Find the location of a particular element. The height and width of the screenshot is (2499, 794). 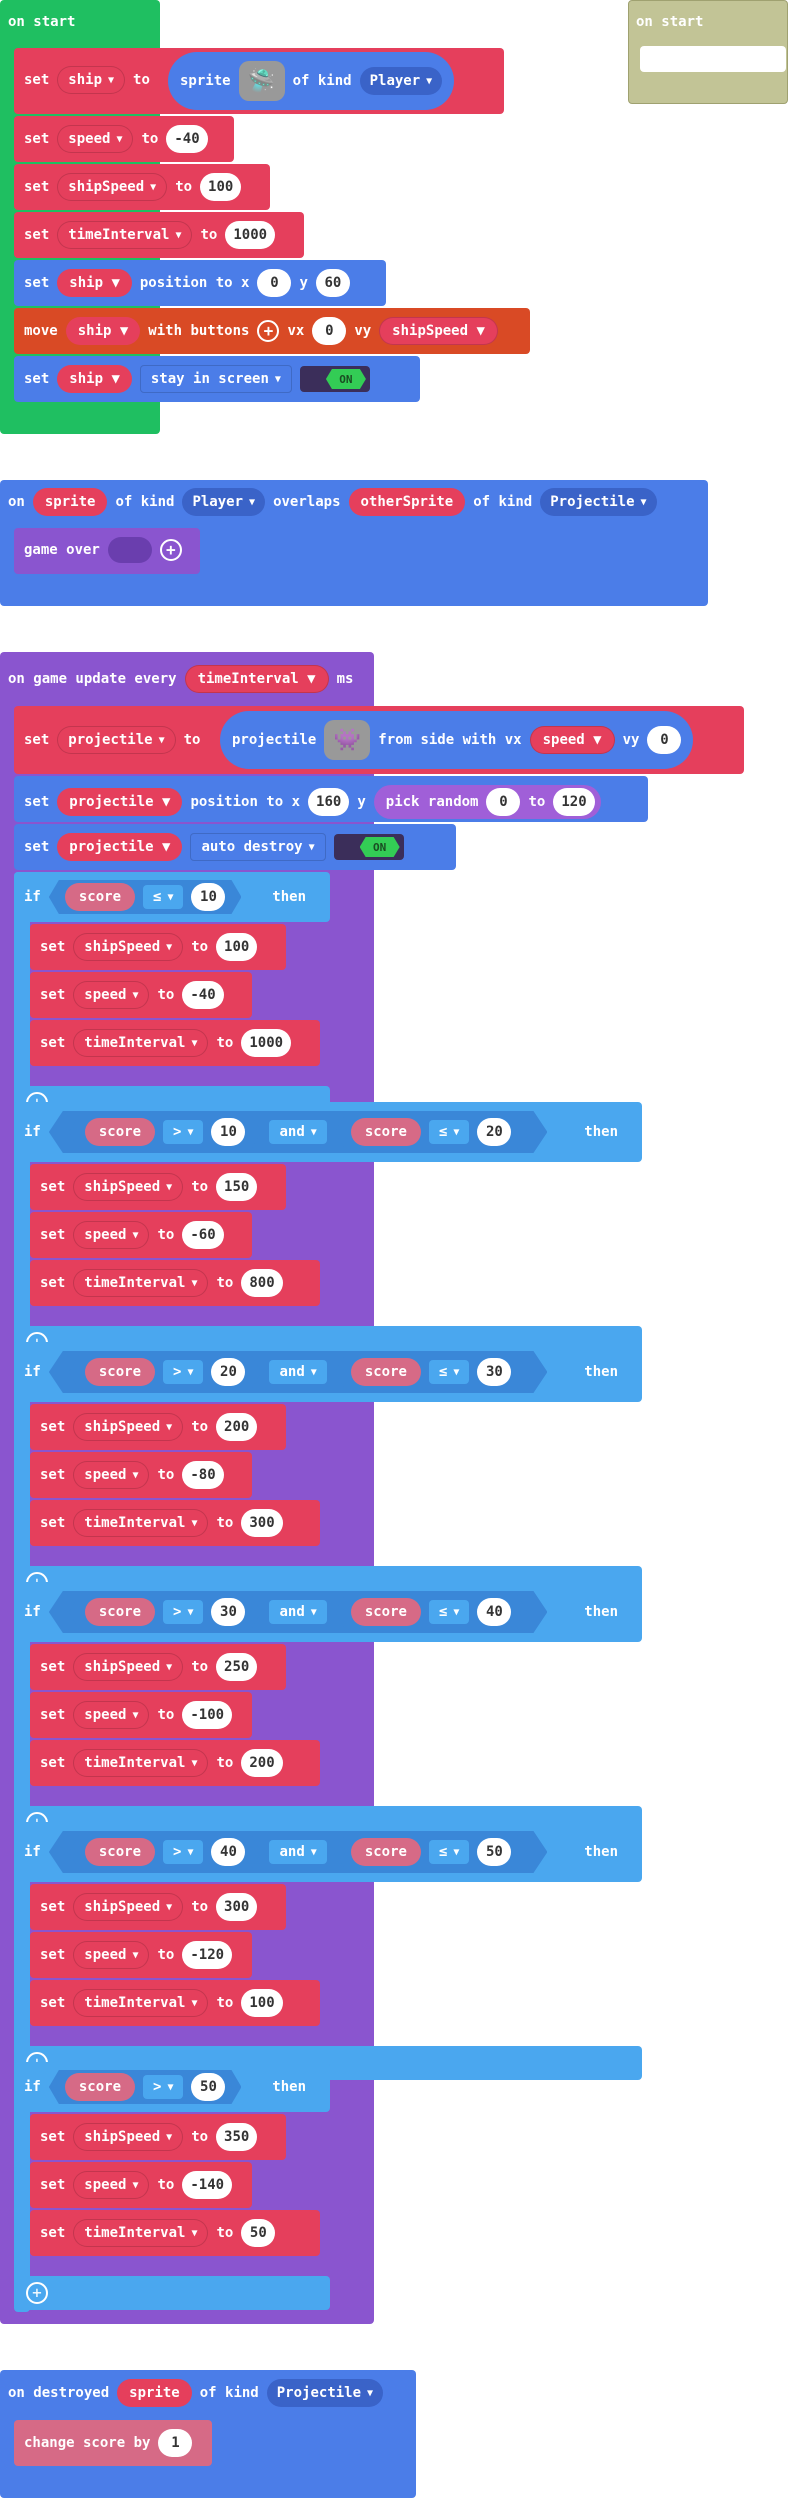

shipSpeed-value-input: 150 is located at coordinates (237, 1187).